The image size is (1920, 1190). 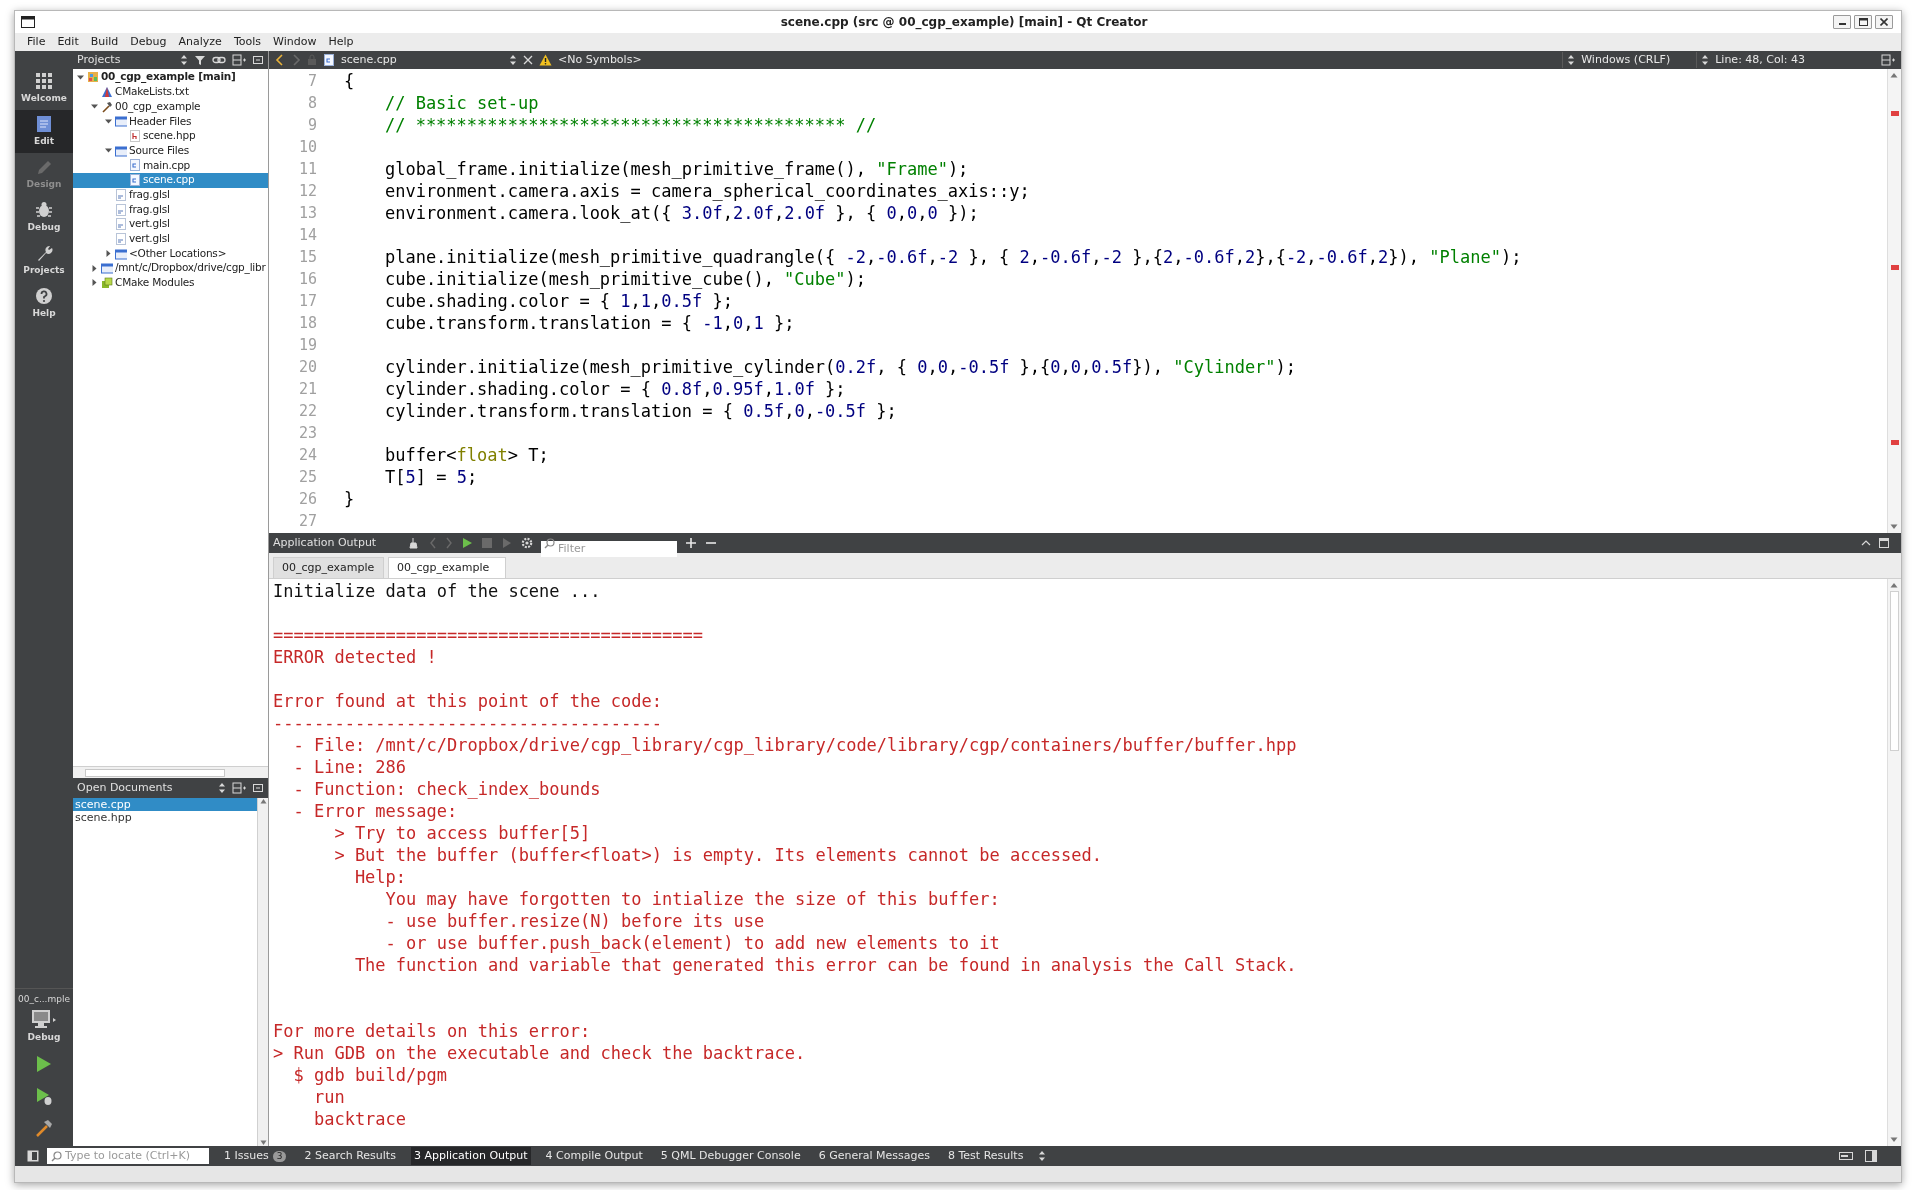 I want to click on close-button, so click(x=1884, y=22).